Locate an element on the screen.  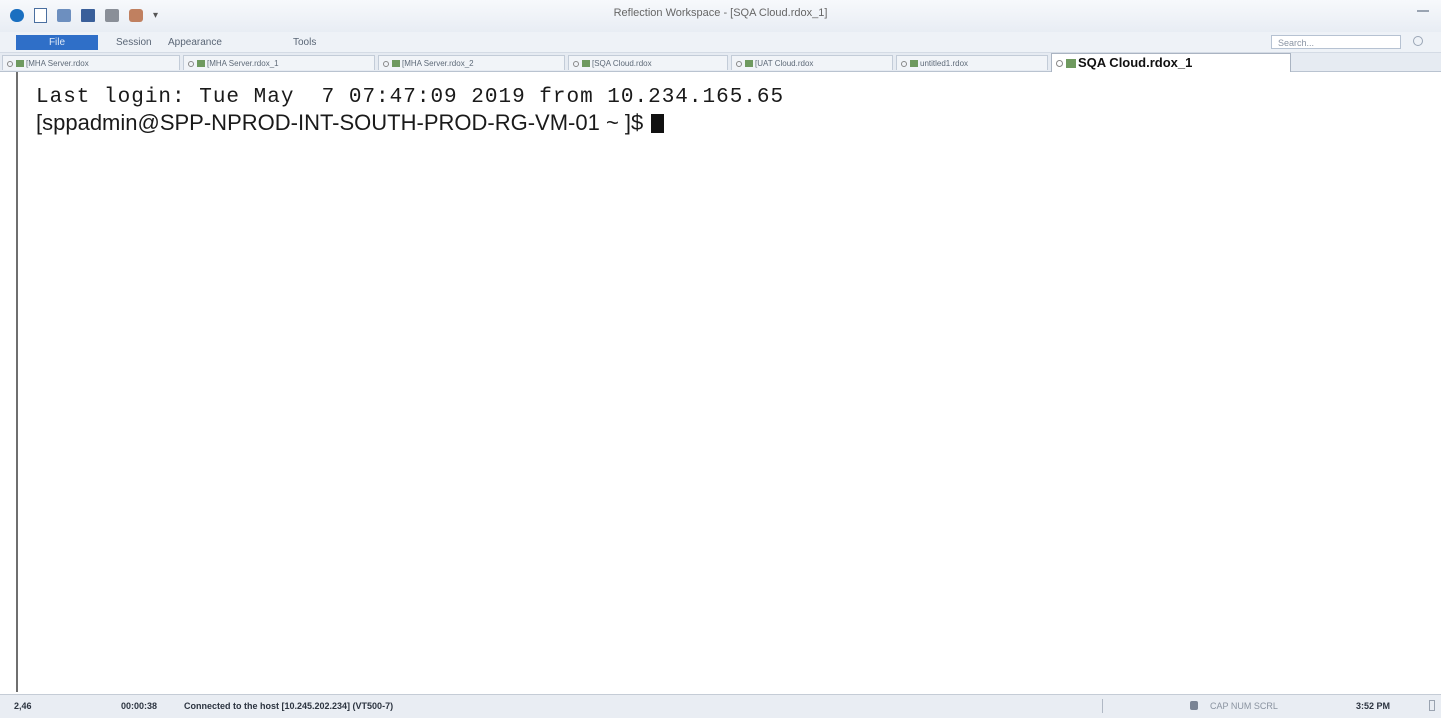
doc-tab: untitled1.rdox is located at coordinates (972, 62).